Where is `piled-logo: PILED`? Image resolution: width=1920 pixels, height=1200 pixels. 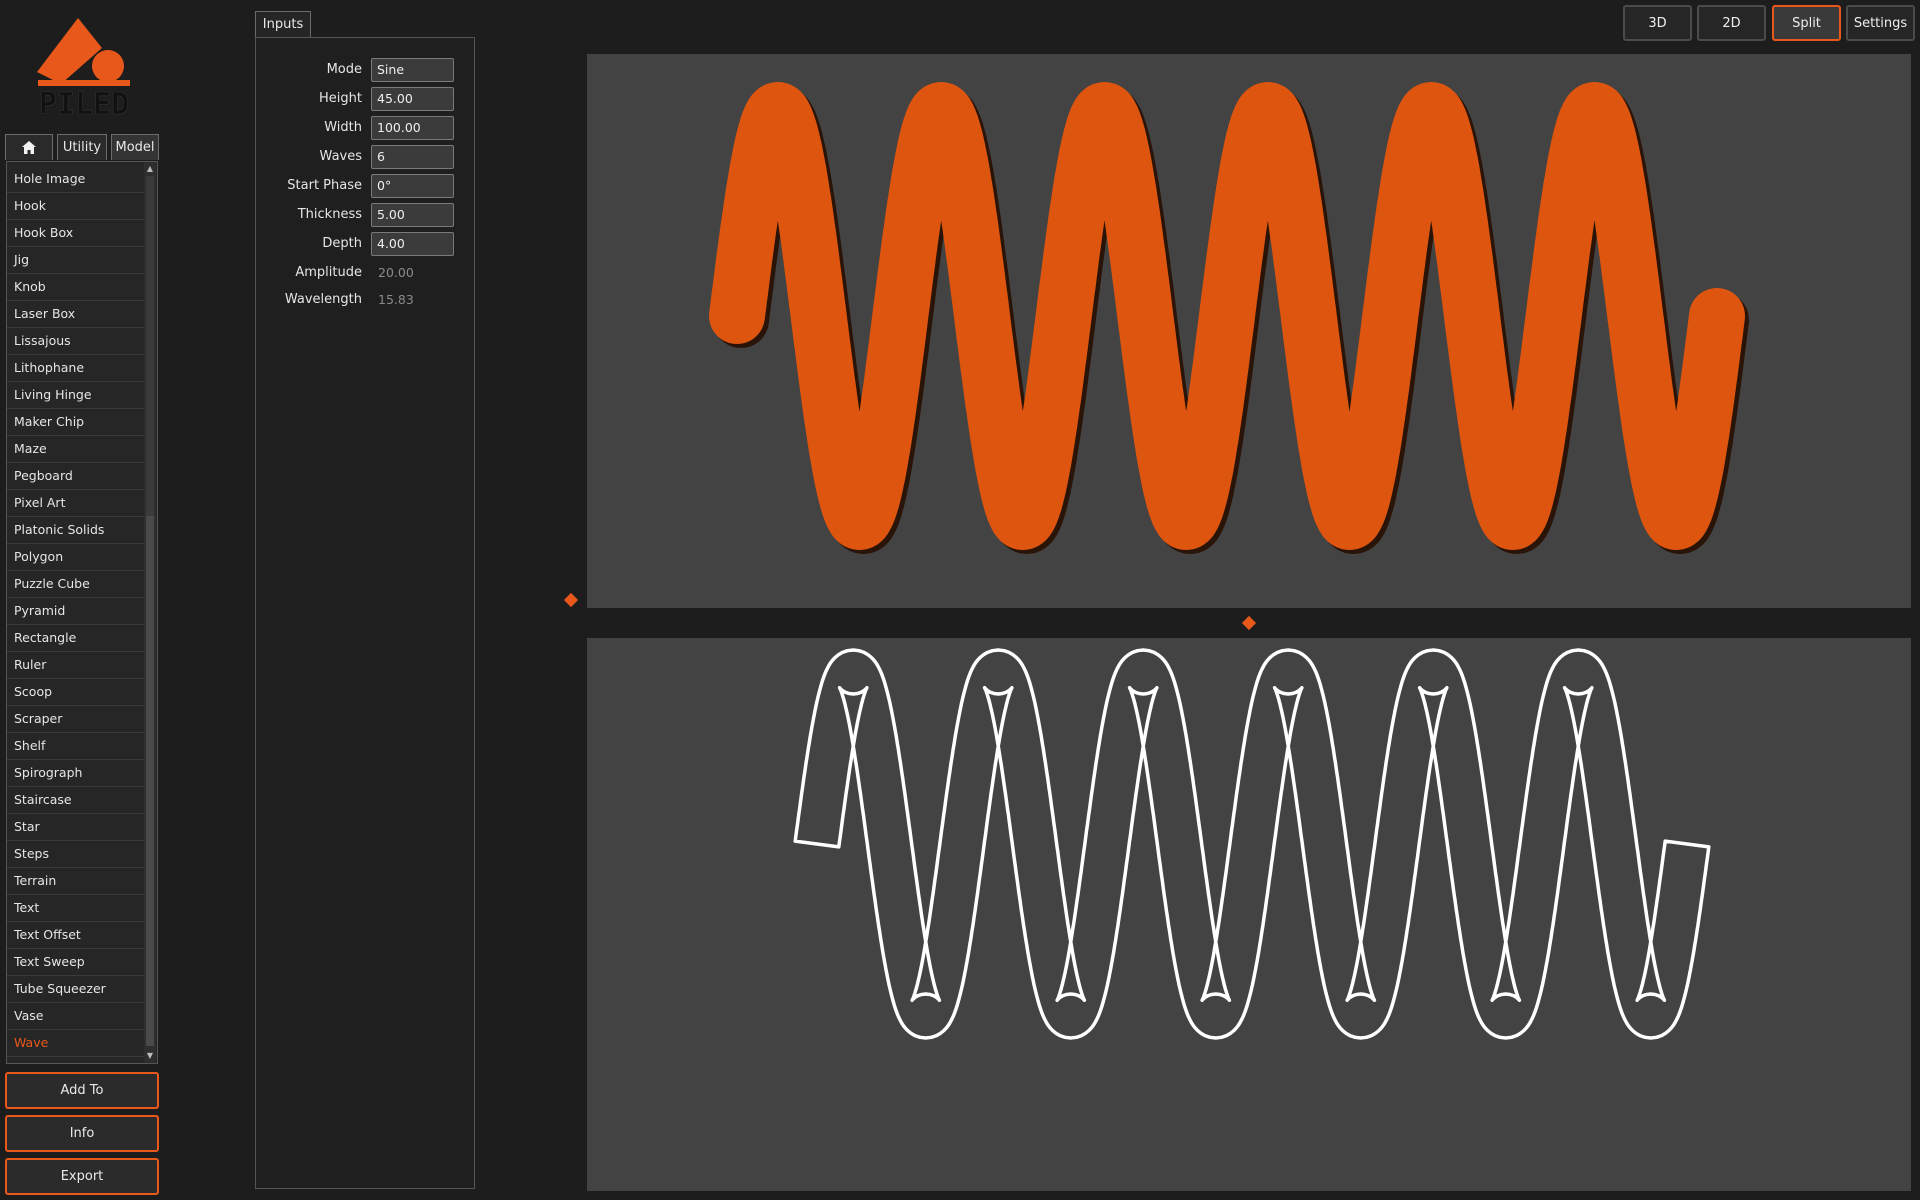
piled-logo: PILED is located at coordinates (84, 68).